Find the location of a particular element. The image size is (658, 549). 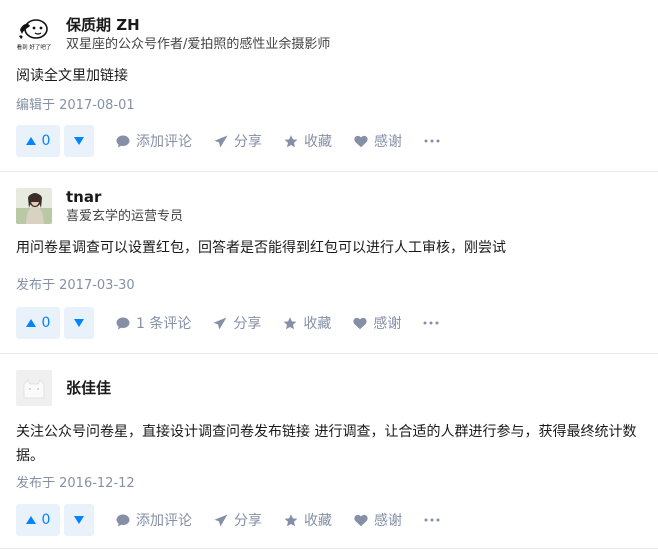

avatar-meme-icon: 看到 好了吧了 is located at coordinates (34, 34).